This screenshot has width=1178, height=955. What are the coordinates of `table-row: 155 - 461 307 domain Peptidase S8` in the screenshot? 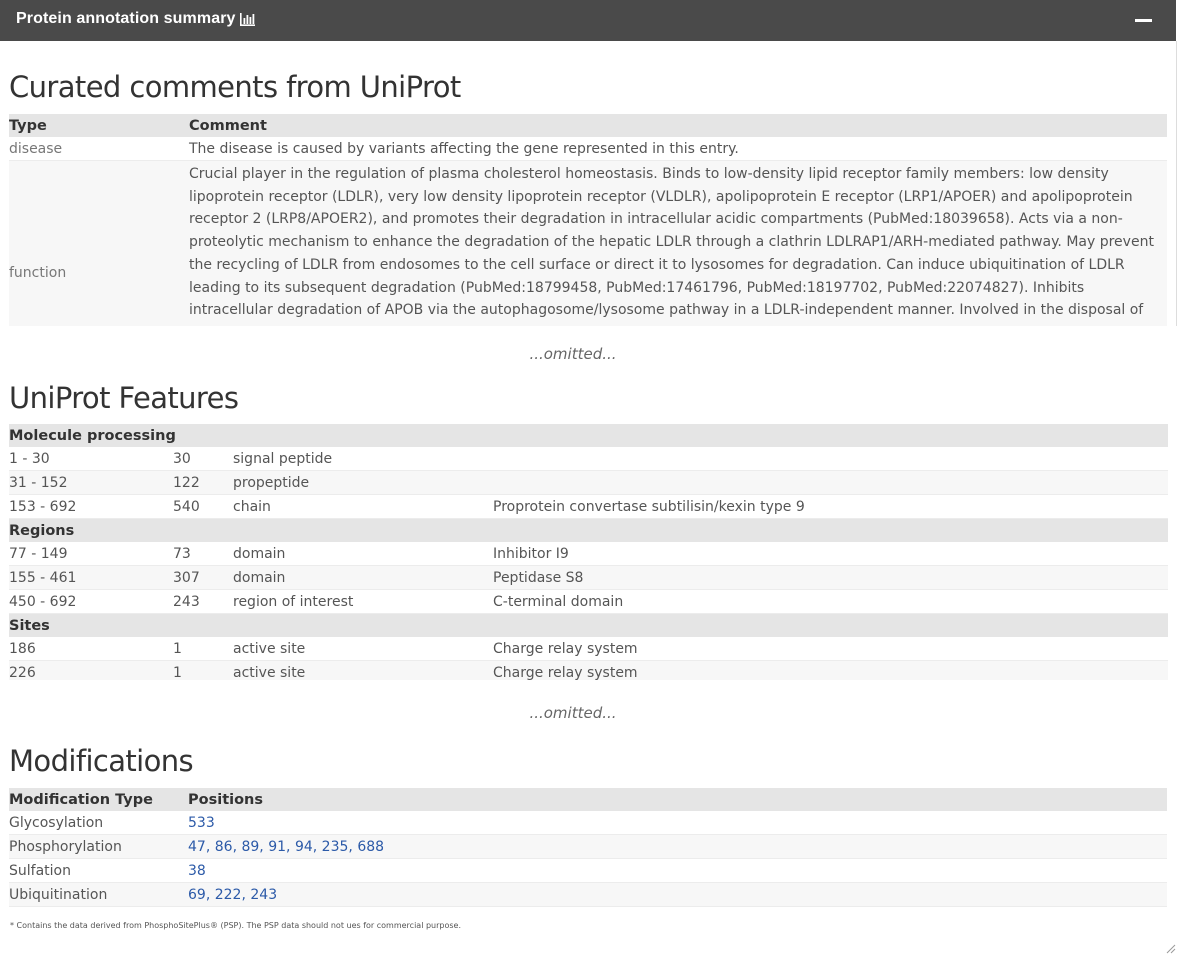 It's located at (588, 577).